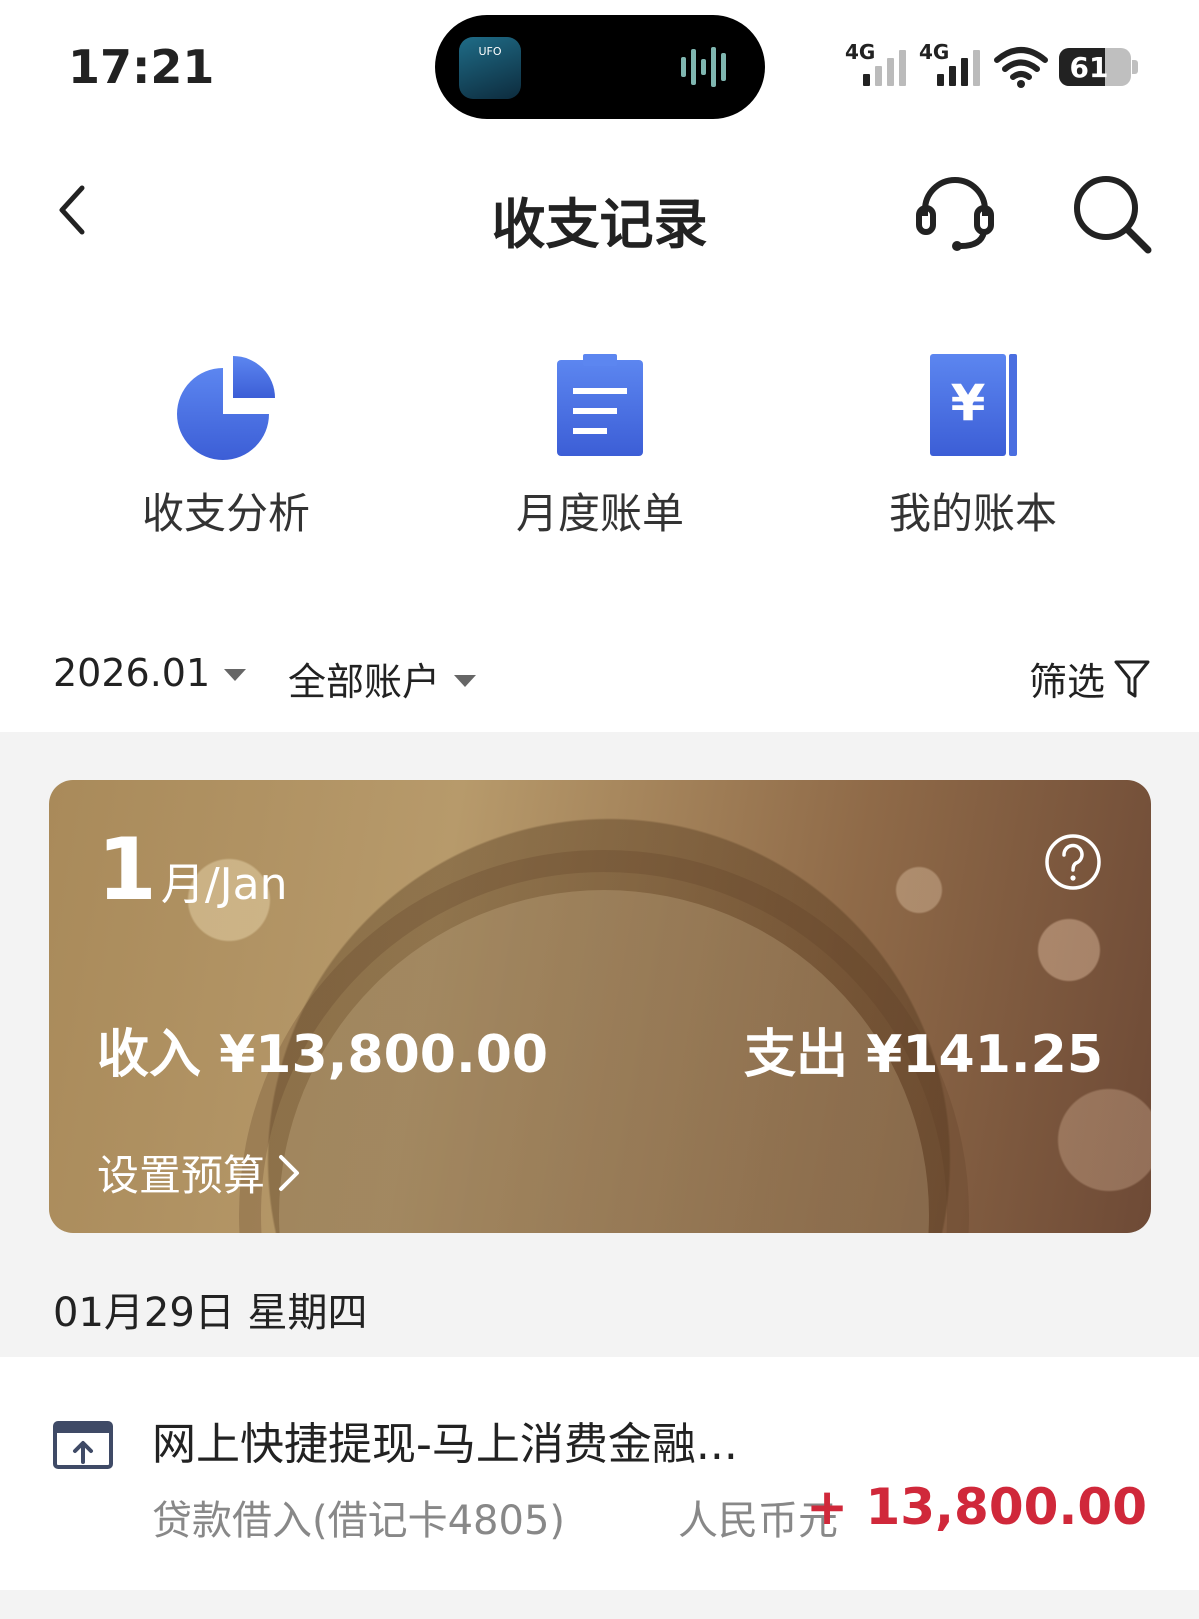 This screenshot has width=1199, height=1619. I want to click on status-bar: 17:21 UFO 4G 4G 61, so click(599, 65).